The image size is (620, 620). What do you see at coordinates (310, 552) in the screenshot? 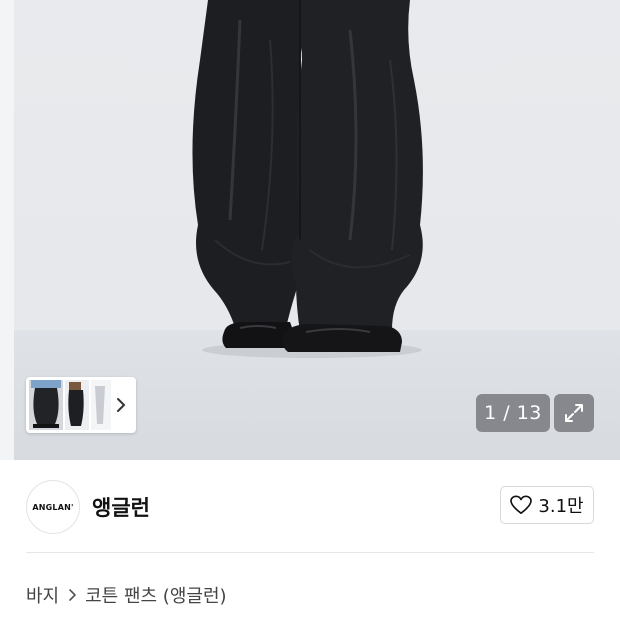
I see `divider` at bounding box center [310, 552].